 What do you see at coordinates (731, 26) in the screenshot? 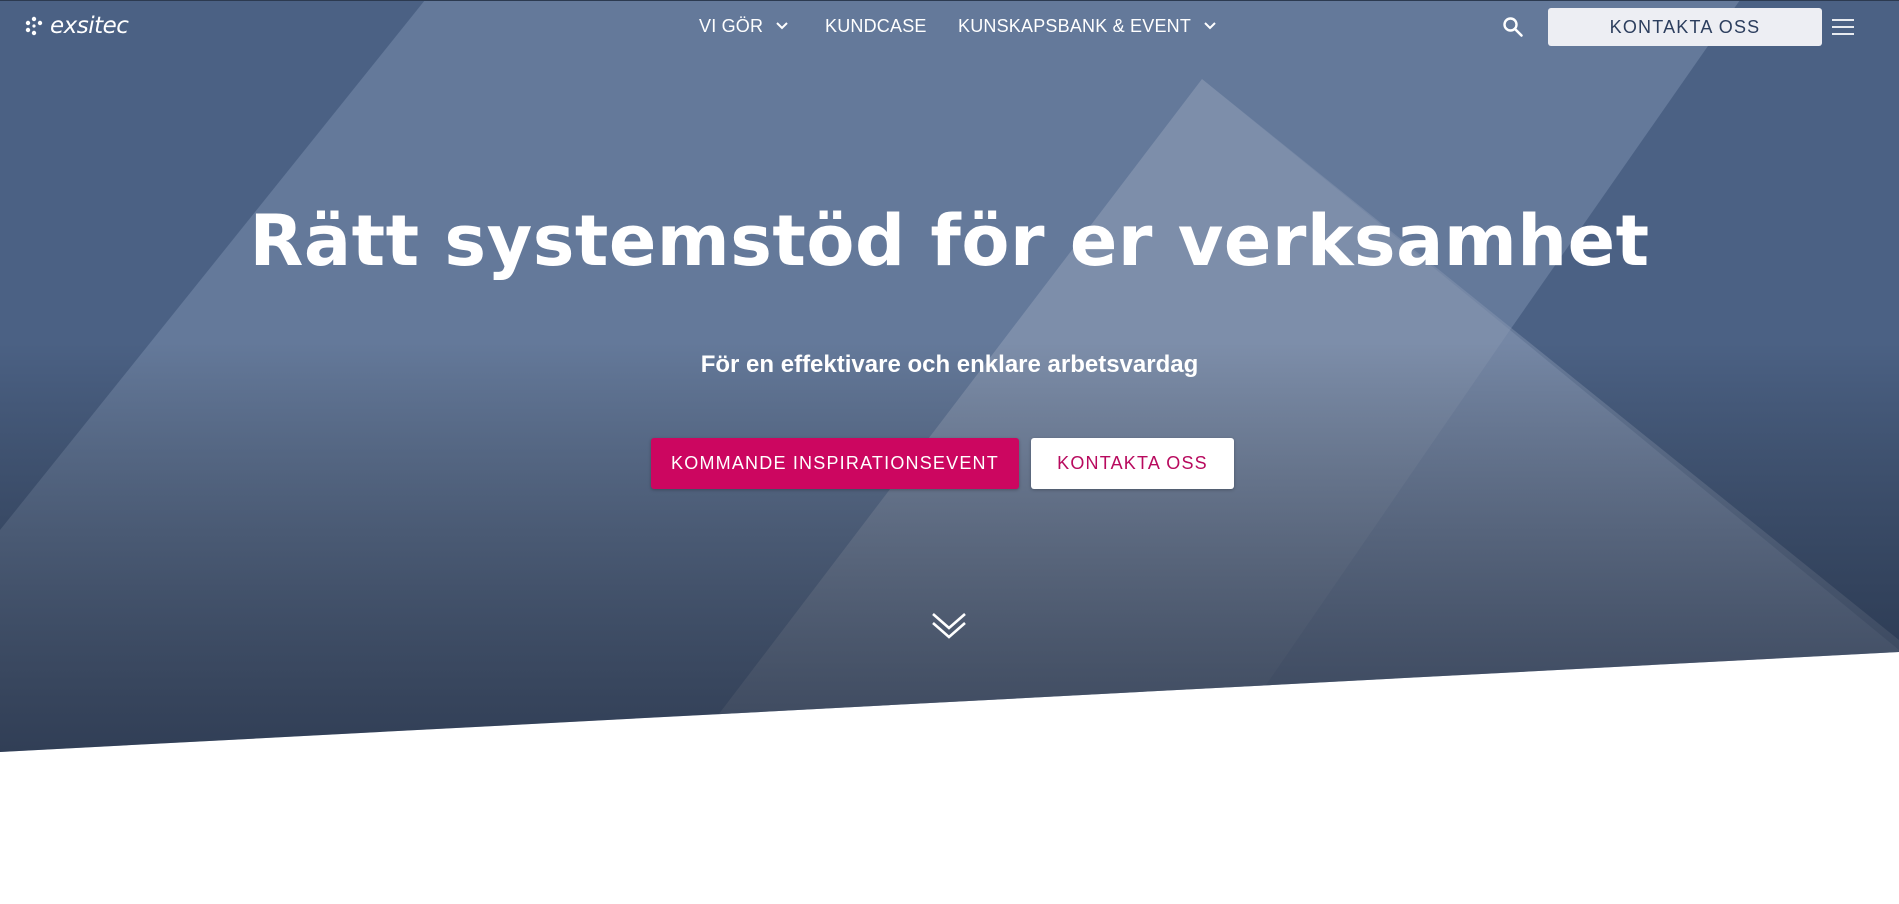
I see `nav-item-label: VI GÖR` at bounding box center [731, 26].